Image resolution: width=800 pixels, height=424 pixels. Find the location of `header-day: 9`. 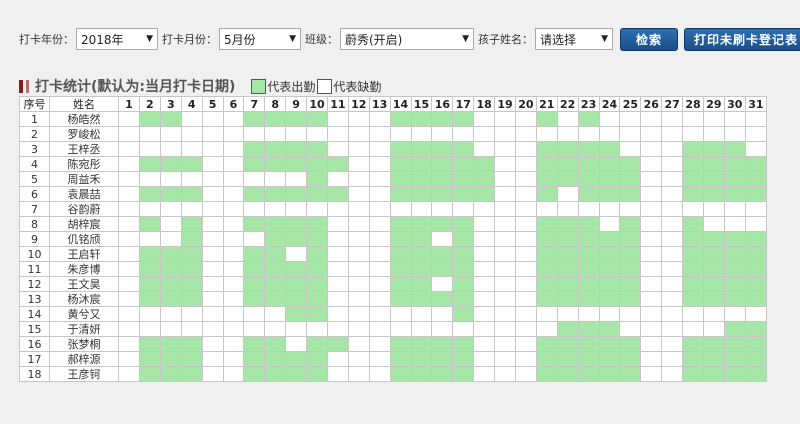

header-day: 9 is located at coordinates (296, 104).